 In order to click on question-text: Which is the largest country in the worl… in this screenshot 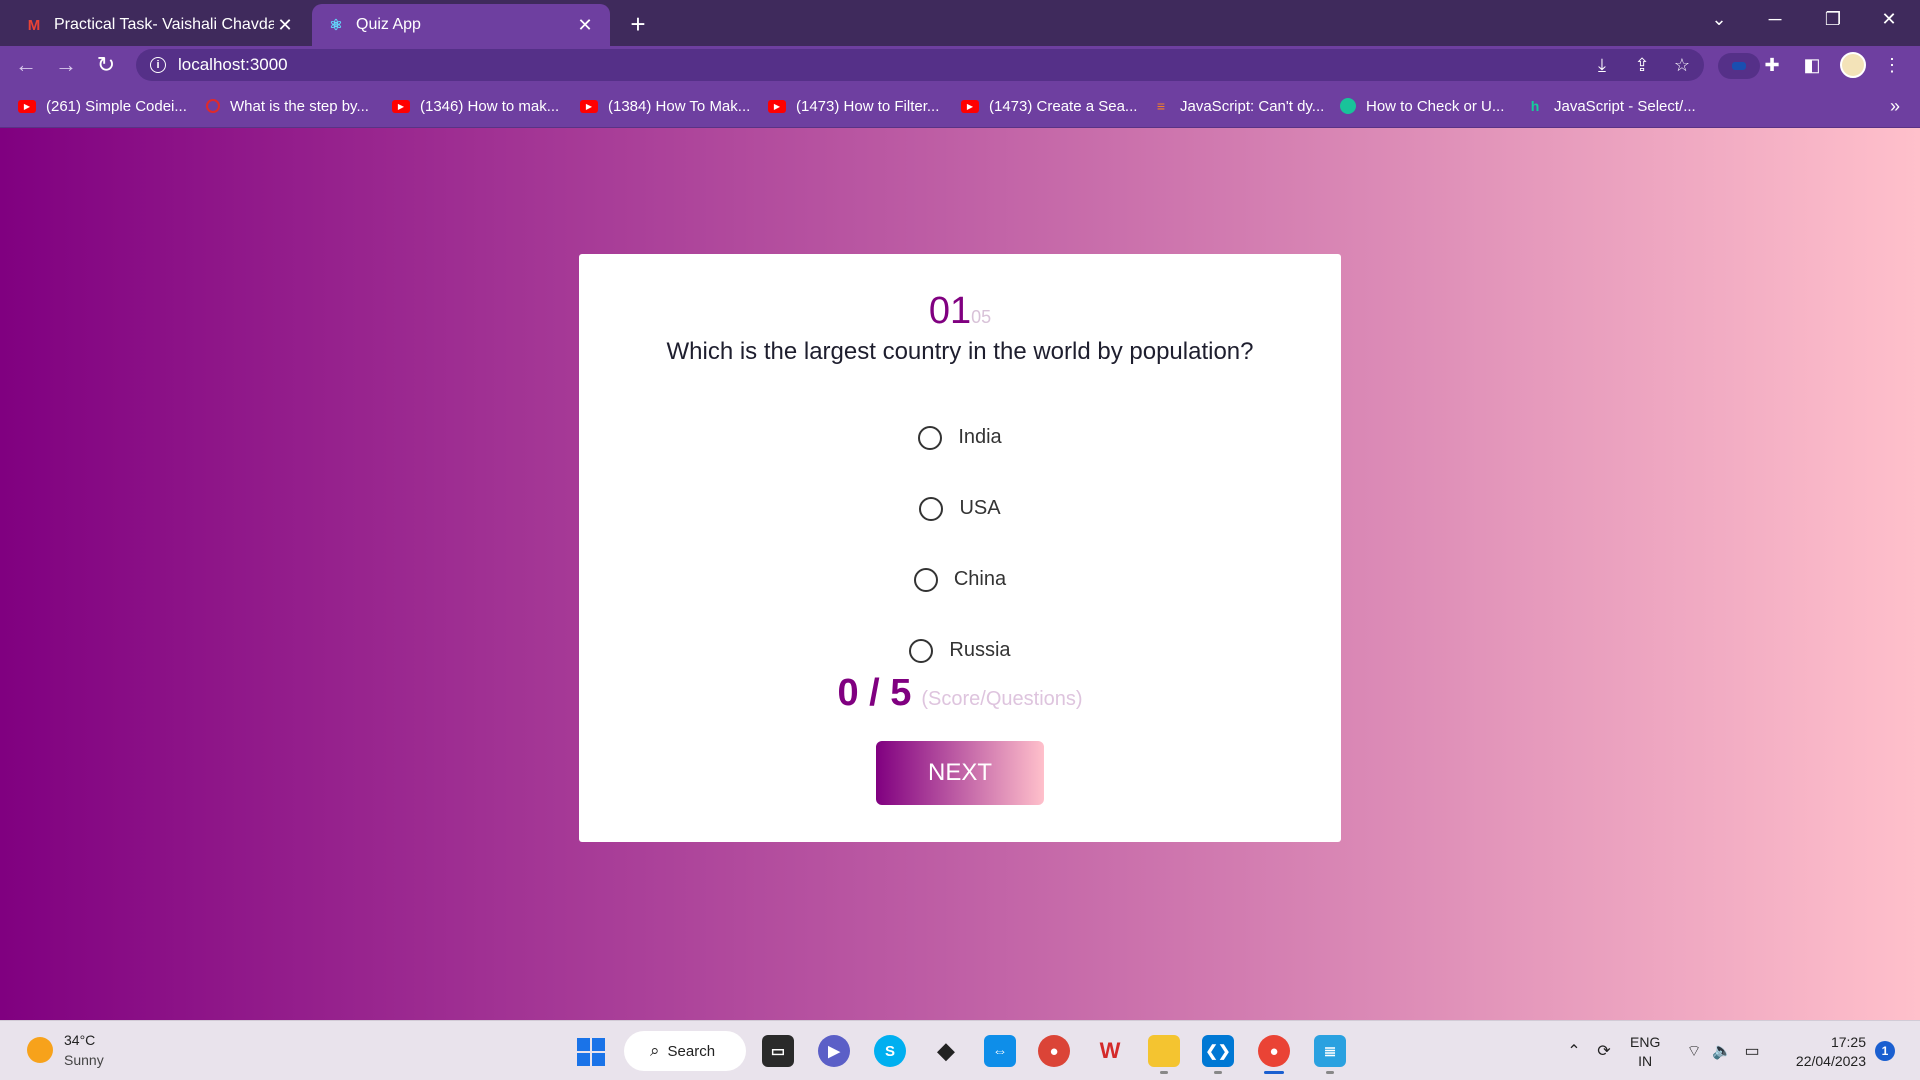, I will do `click(960, 351)`.